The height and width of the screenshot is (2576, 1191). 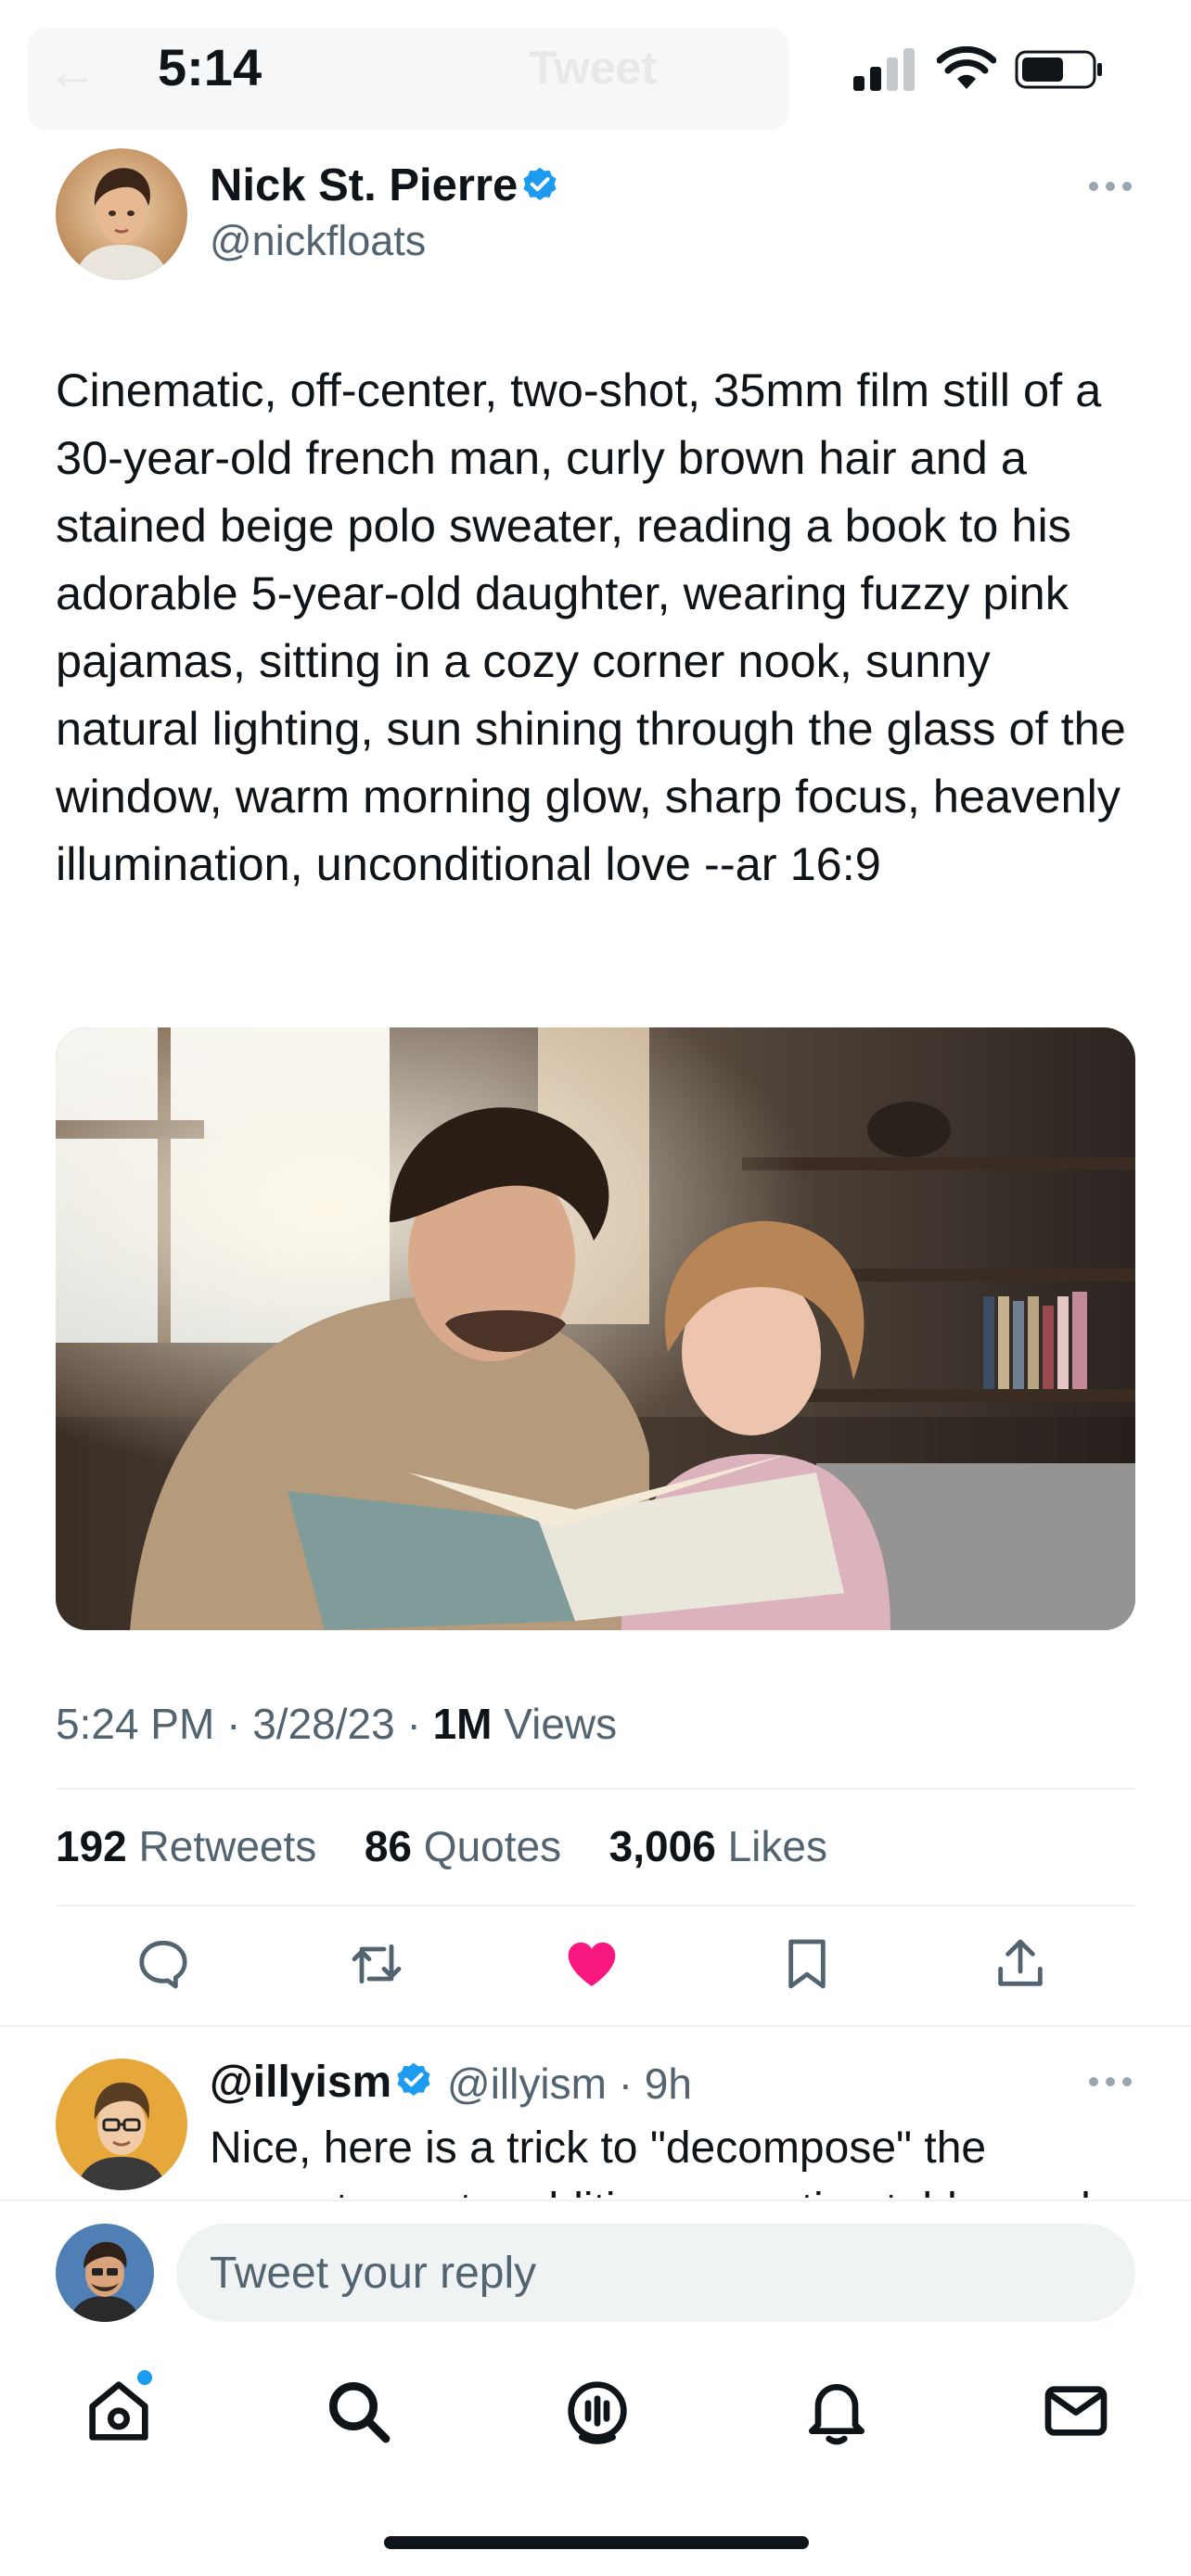 What do you see at coordinates (376, 1964) in the screenshot?
I see `retweet-icon` at bounding box center [376, 1964].